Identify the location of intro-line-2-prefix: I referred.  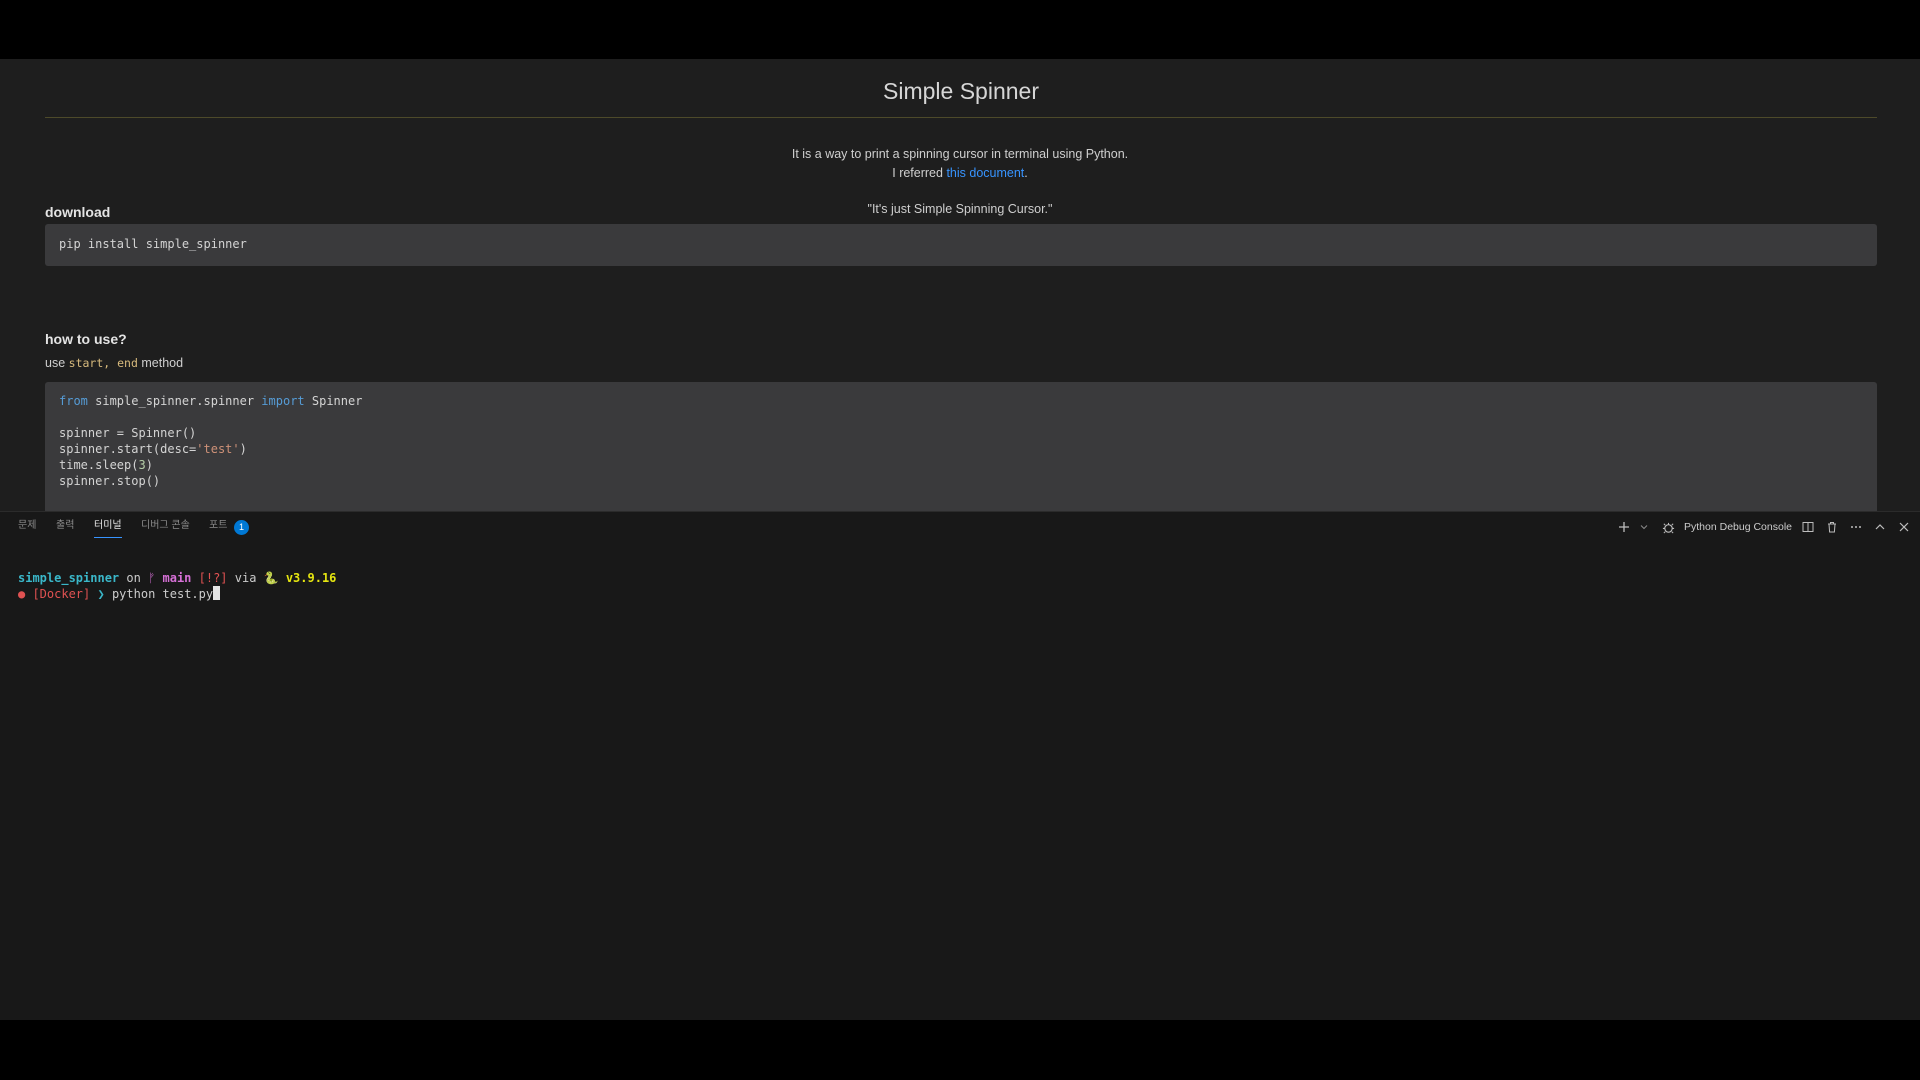
(919, 173).